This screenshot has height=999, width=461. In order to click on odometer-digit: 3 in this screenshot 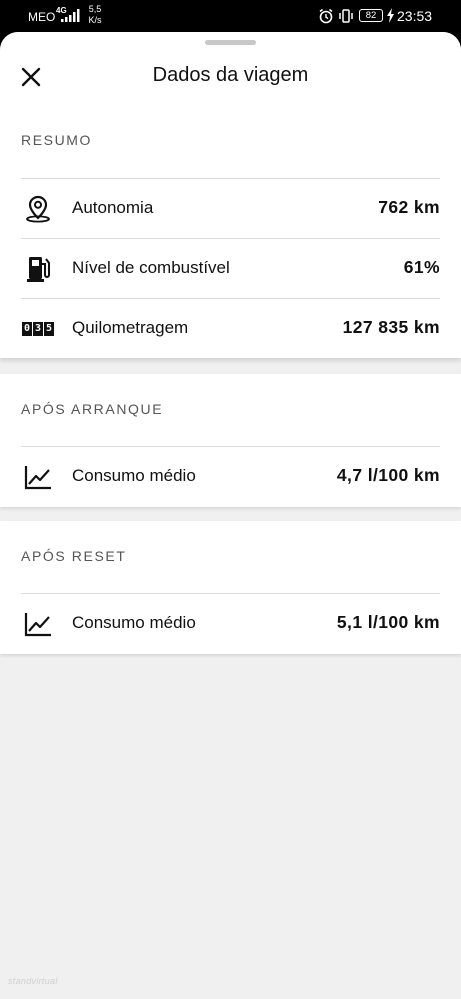, I will do `click(38, 329)`.